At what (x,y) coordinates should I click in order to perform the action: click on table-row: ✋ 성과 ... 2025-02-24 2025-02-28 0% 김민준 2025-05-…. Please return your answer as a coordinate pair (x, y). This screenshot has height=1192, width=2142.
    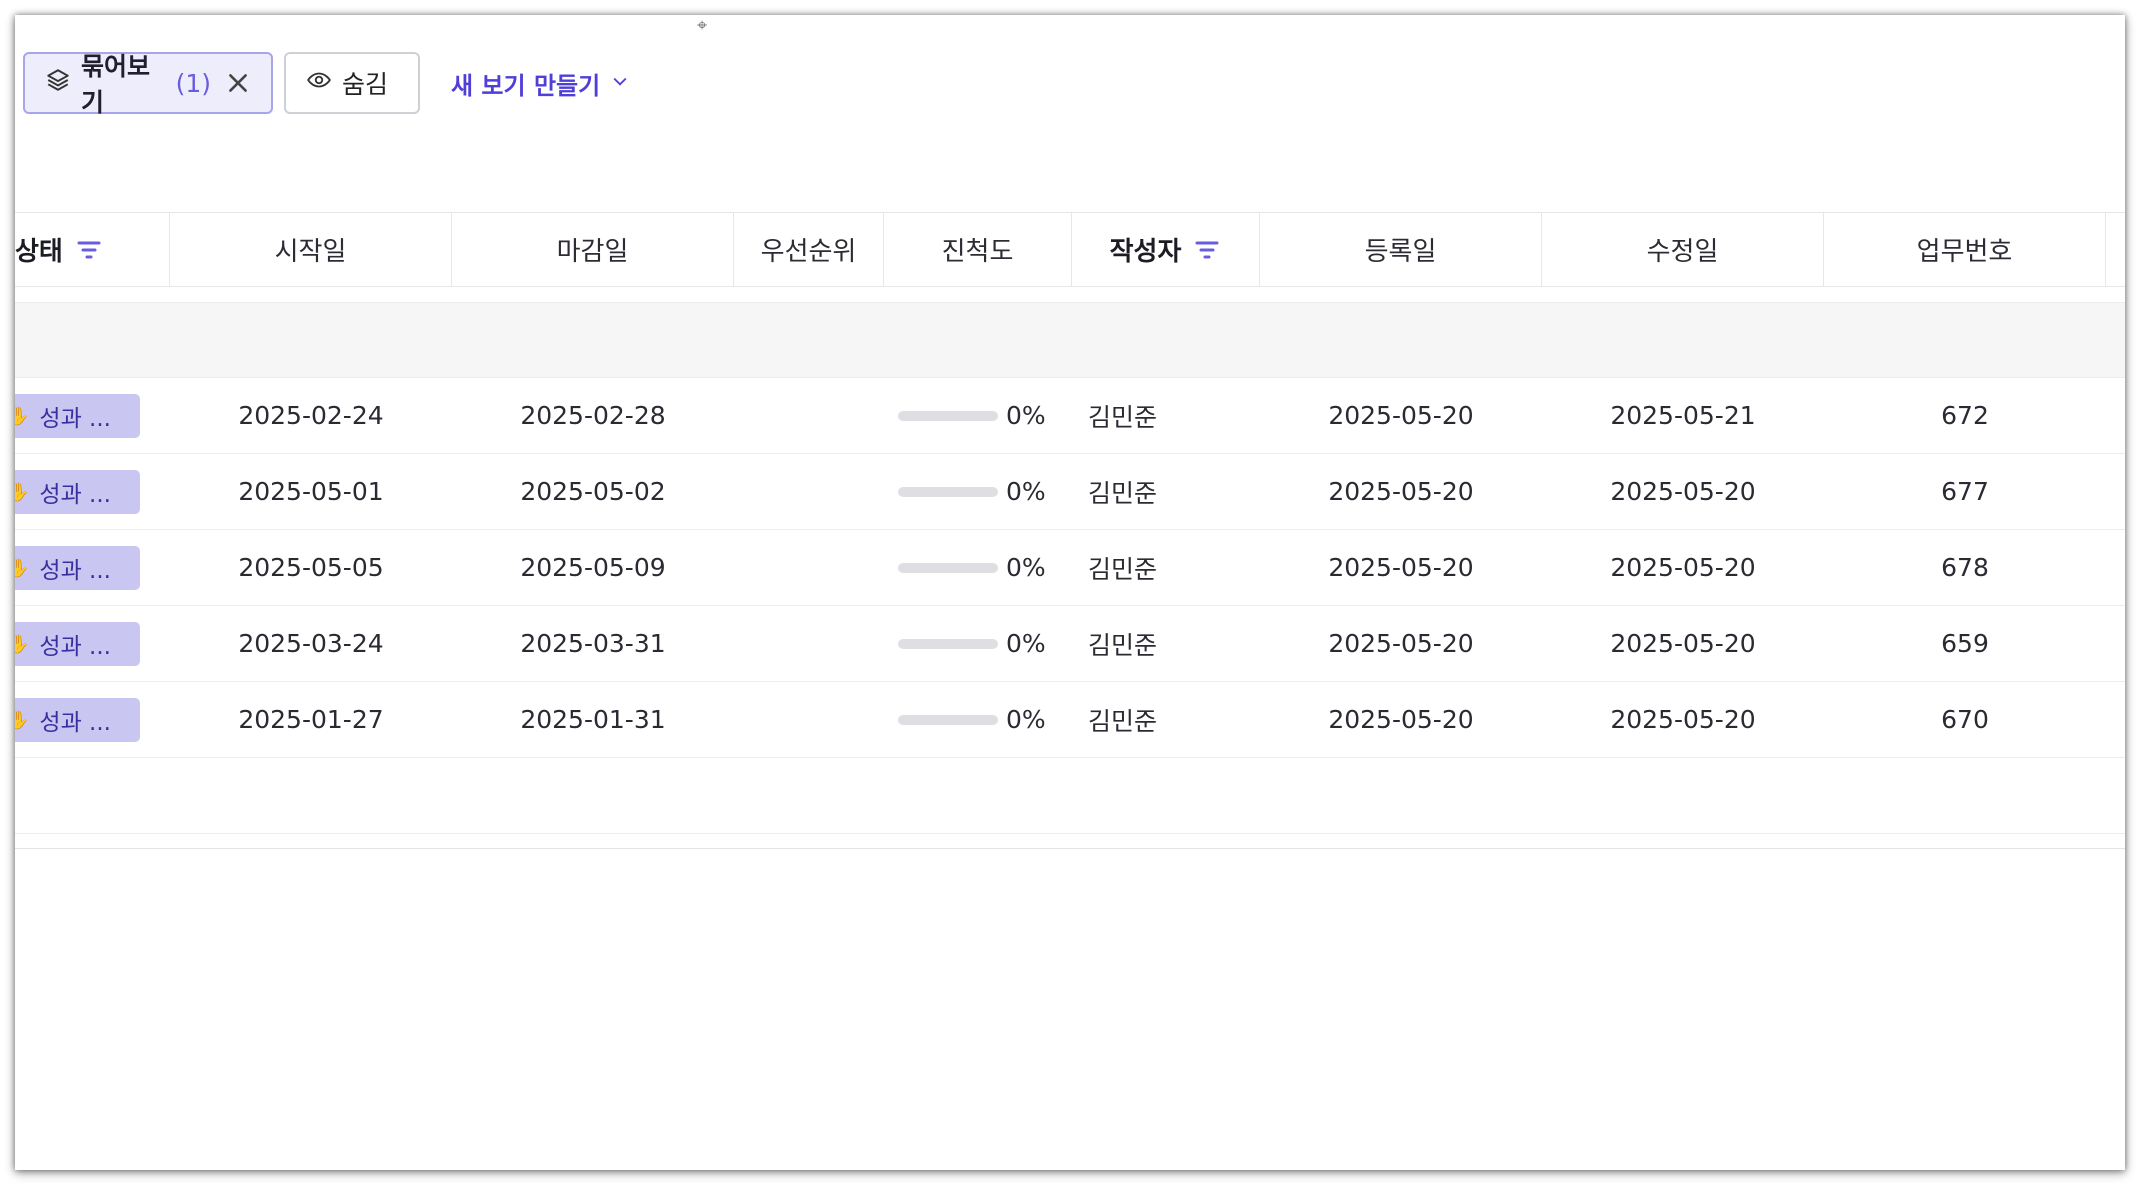
    Looking at the image, I should click on (1070, 416).